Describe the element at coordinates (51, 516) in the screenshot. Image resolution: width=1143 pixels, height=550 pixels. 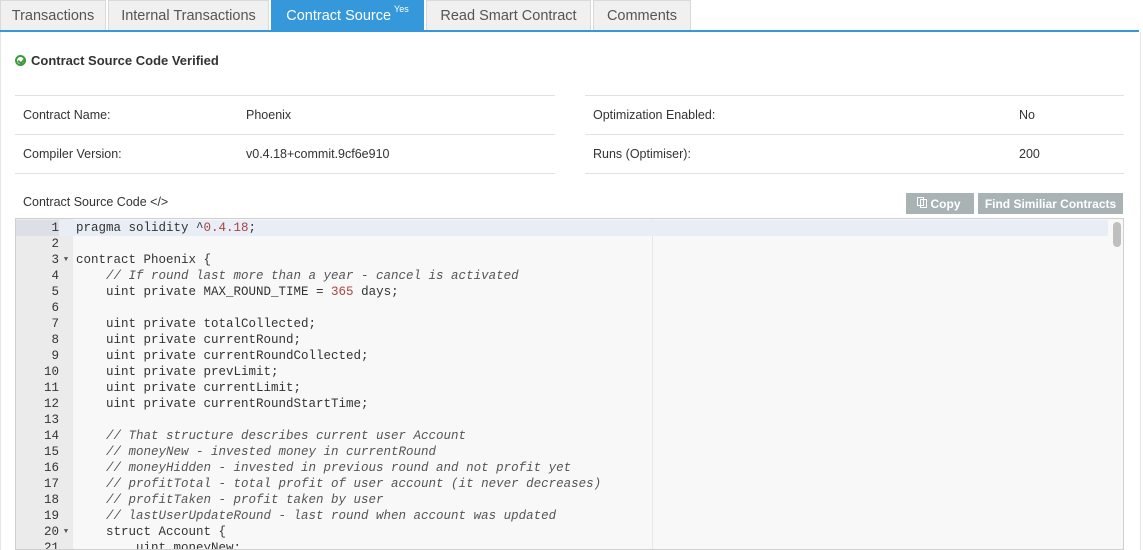
I see `line-number: 19` at that location.